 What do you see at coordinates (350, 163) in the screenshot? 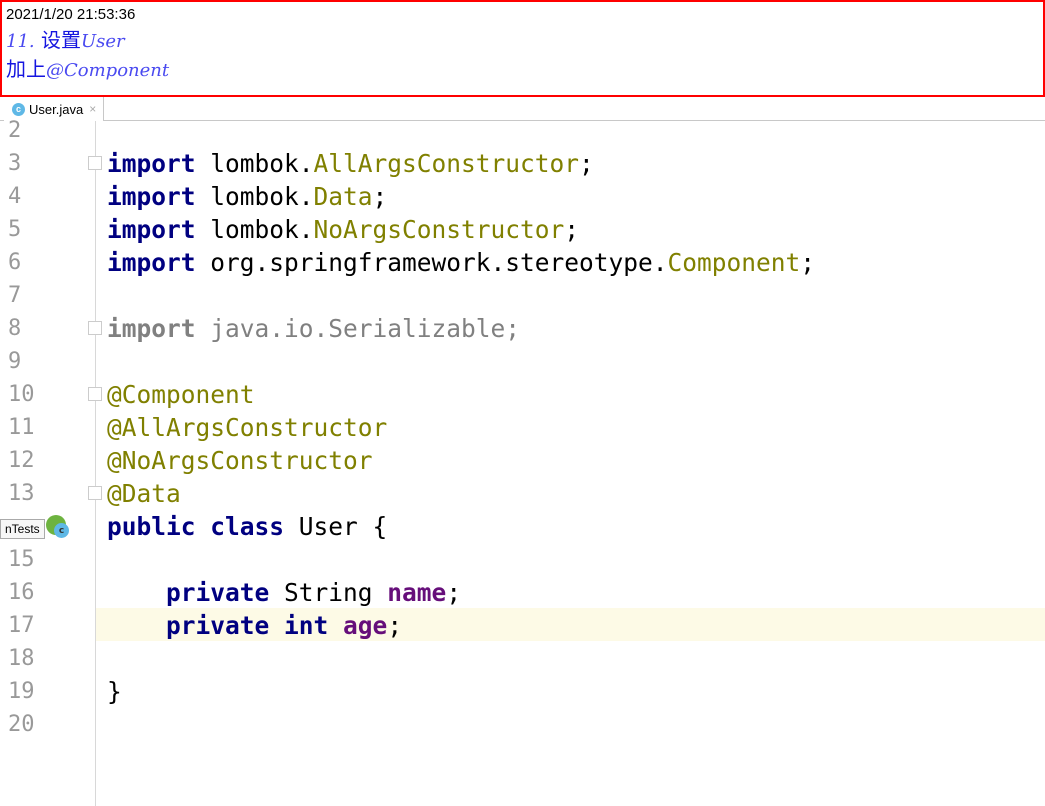
I see `code-line-3: import lombok.AllArgsConstructor;` at bounding box center [350, 163].